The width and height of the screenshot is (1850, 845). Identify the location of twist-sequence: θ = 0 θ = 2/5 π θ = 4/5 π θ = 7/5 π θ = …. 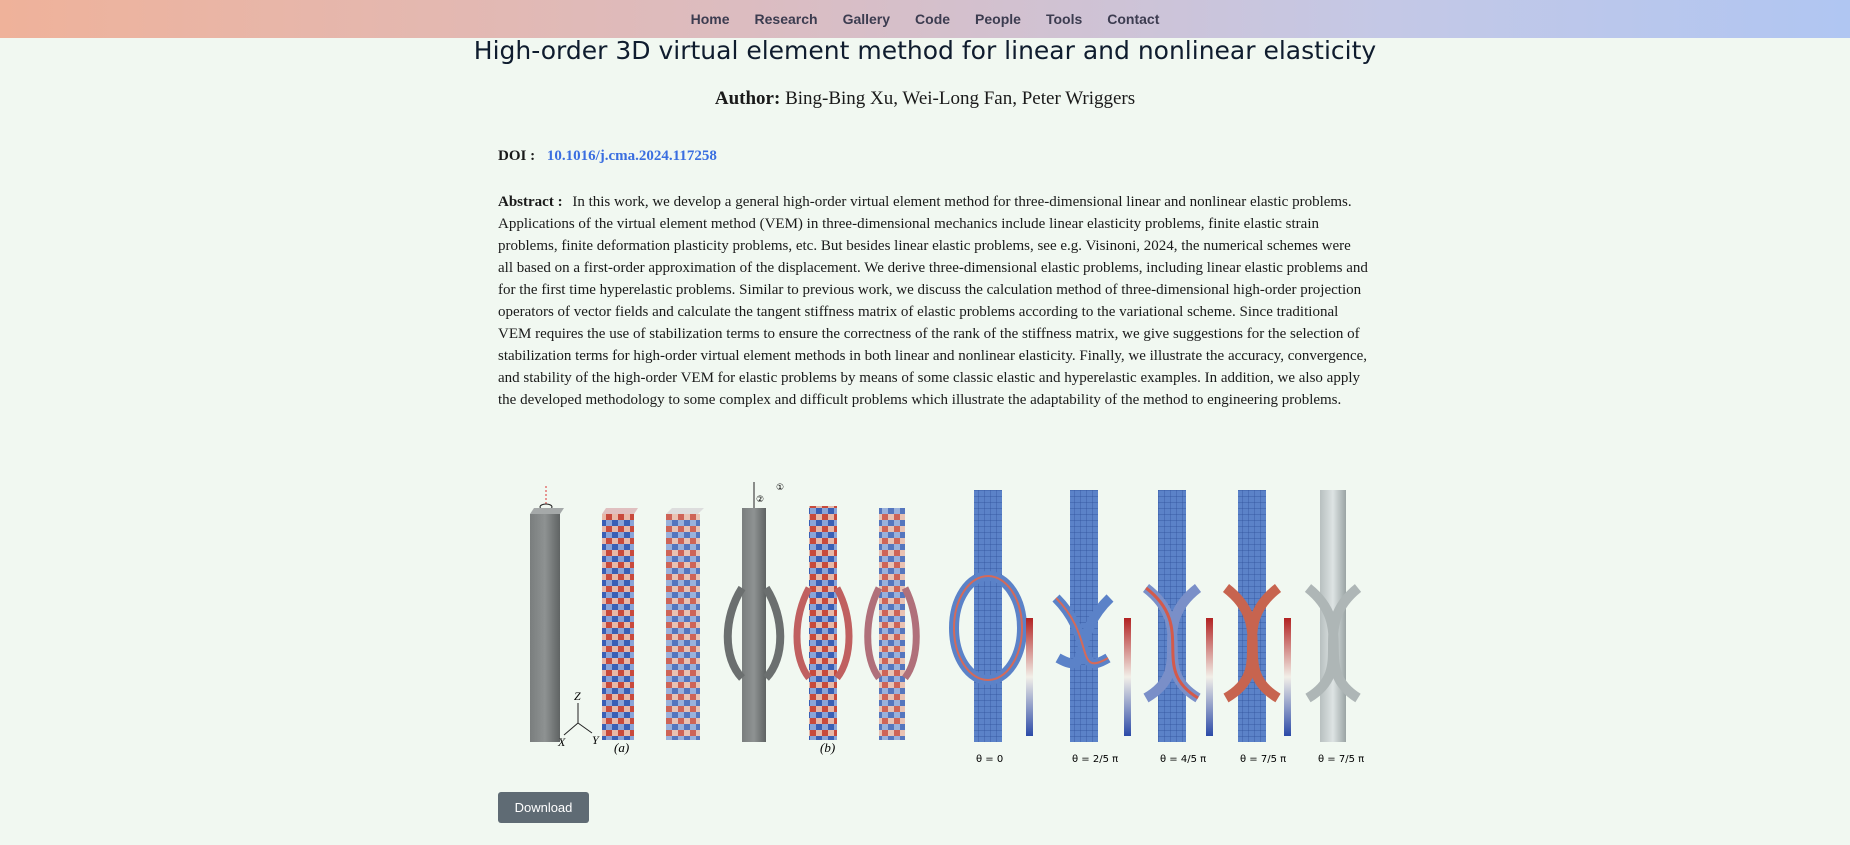
(1156, 627).